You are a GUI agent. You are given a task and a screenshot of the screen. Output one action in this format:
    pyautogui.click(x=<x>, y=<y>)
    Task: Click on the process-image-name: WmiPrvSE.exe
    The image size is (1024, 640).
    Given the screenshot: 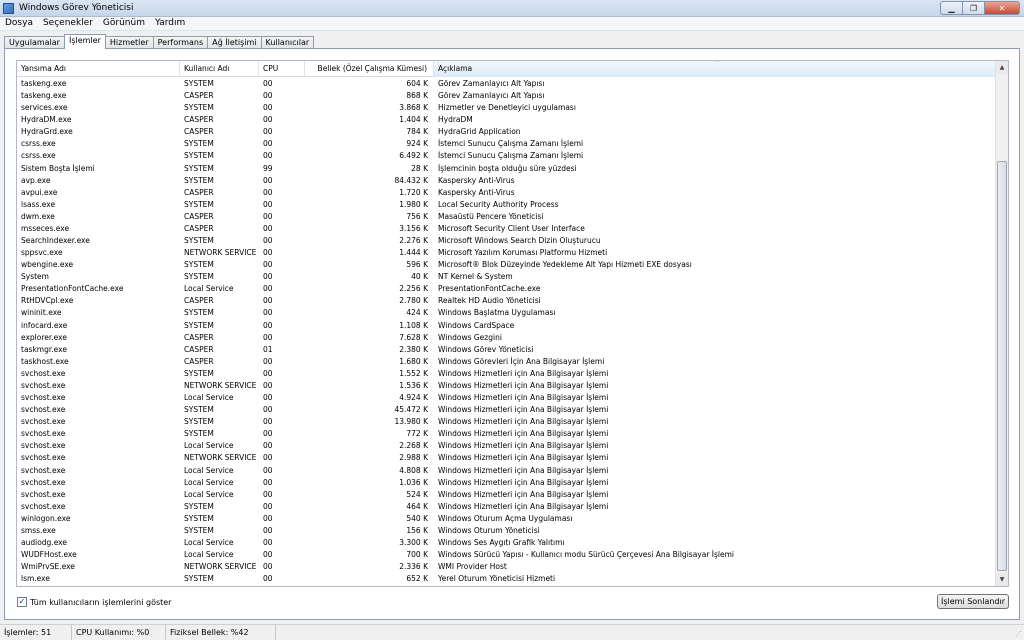 What is the action you would take?
    pyautogui.click(x=48, y=567)
    